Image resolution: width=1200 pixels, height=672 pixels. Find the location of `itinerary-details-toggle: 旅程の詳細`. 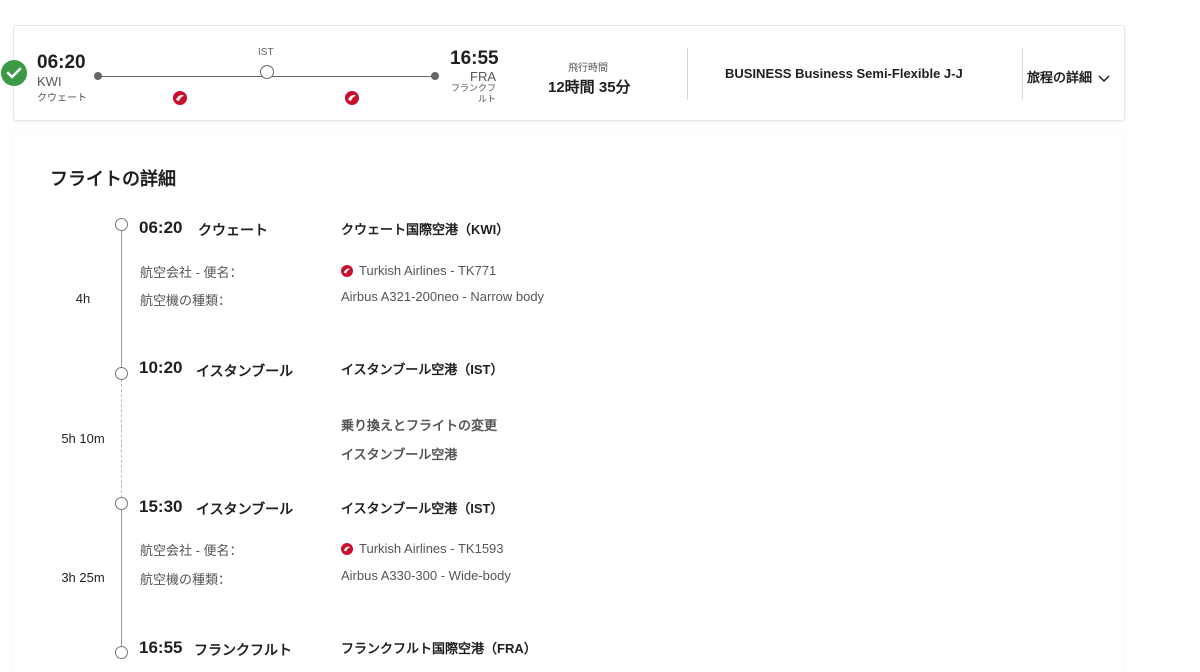

itinerary-details-toggle: 旅程の詳細 is located at coordinates (1068, 76).